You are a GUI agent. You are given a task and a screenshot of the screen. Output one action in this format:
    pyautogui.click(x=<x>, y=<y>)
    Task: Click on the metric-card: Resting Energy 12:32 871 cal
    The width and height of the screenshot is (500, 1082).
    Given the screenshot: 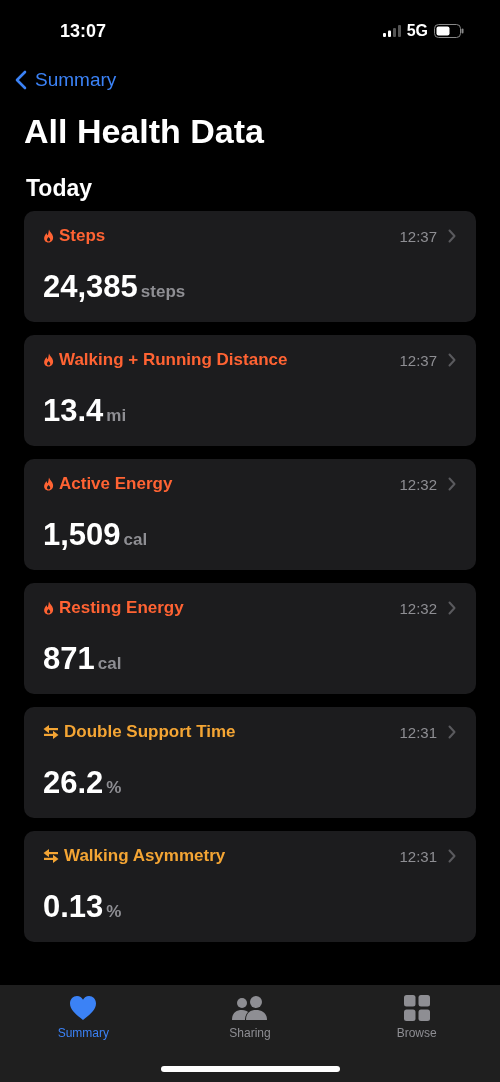 What is the action you would take?
    pyautogui.click(x=250, y=638)
    